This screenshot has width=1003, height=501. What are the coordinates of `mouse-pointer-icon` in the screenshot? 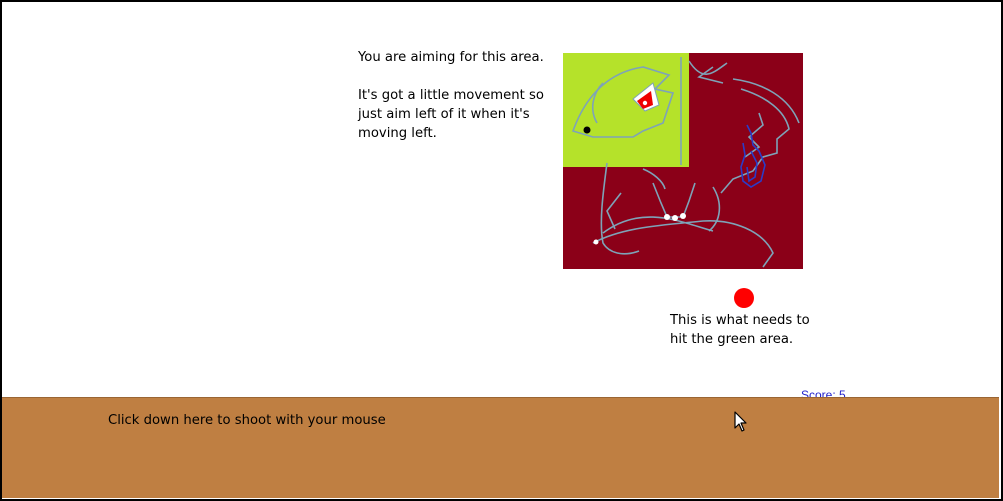 It's located at (740, 421).